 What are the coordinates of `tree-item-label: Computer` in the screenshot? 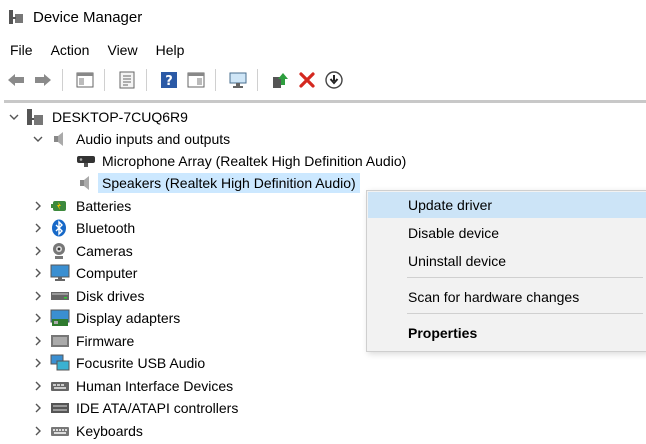 It's located at (107, 273).